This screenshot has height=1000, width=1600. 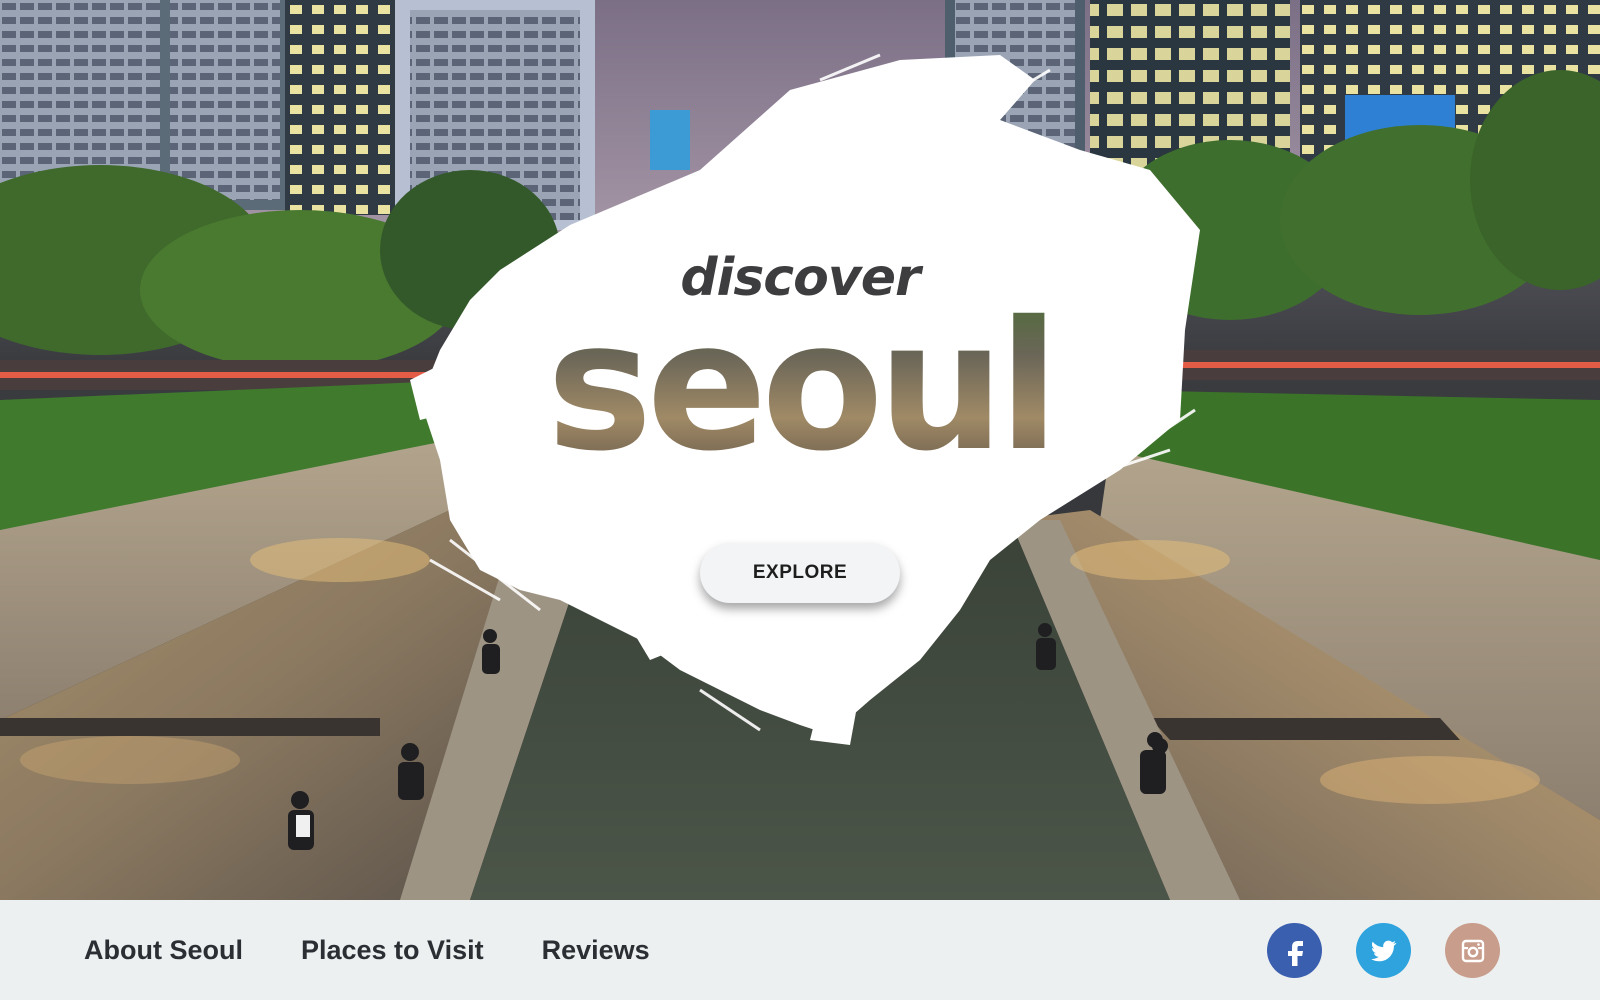 I want to click on instagram-button, so click(x=1472, y=950).